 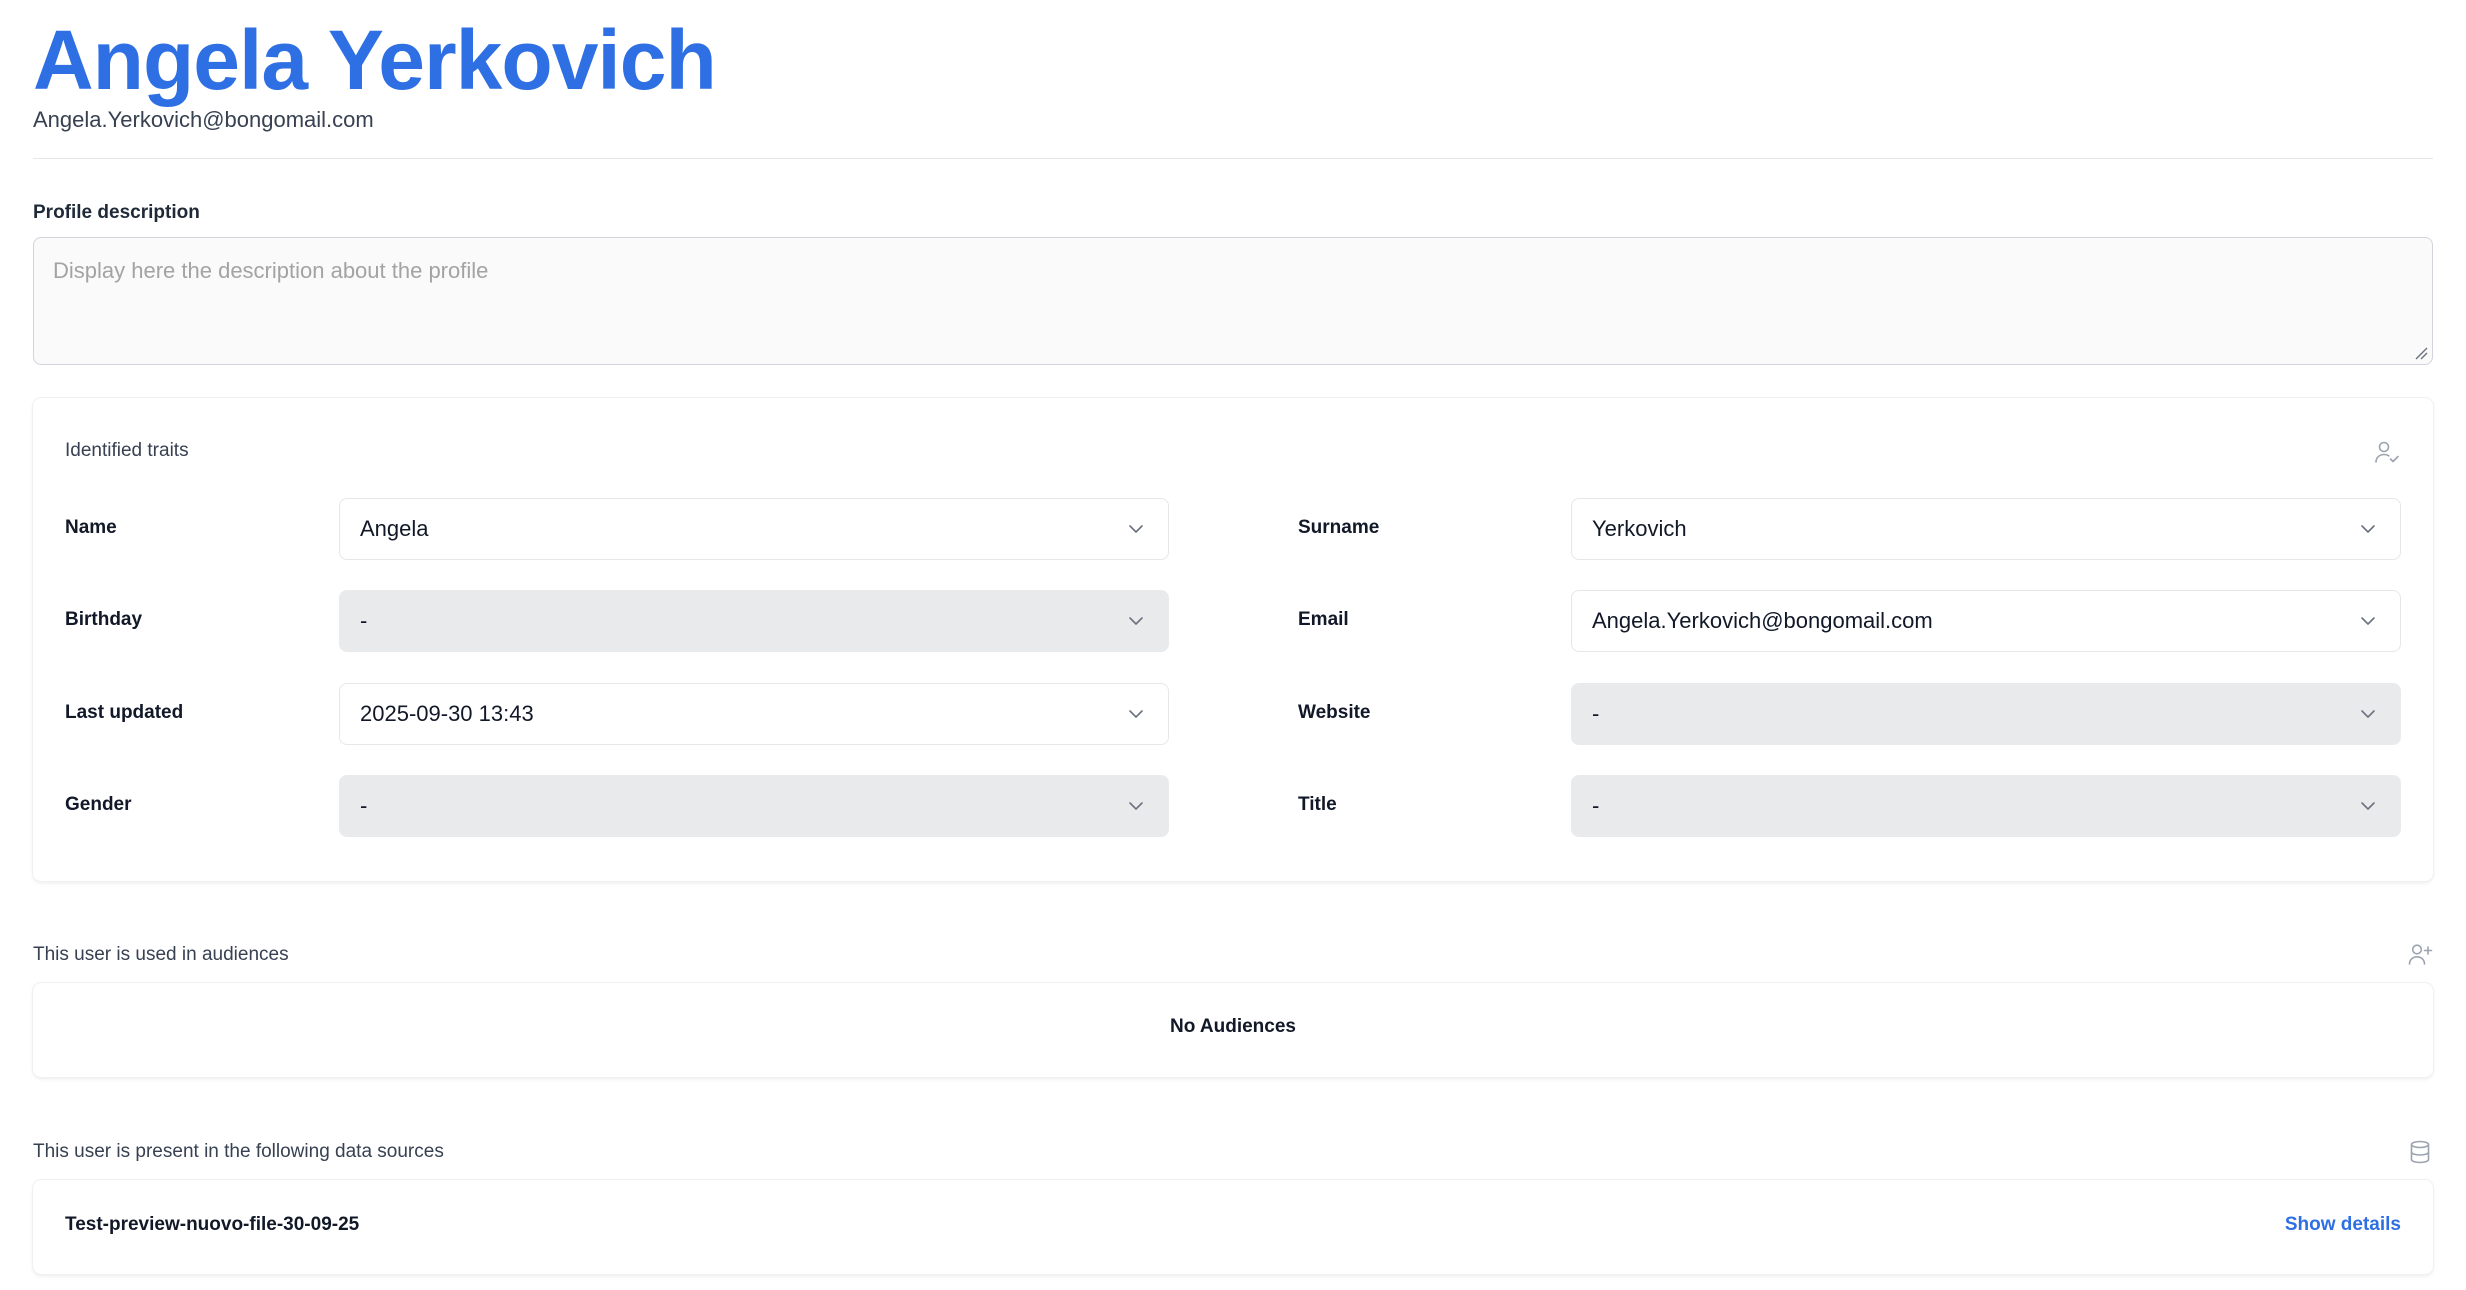 I want to click on trait-surname-label: Surname, so click(x=1339, y=527).